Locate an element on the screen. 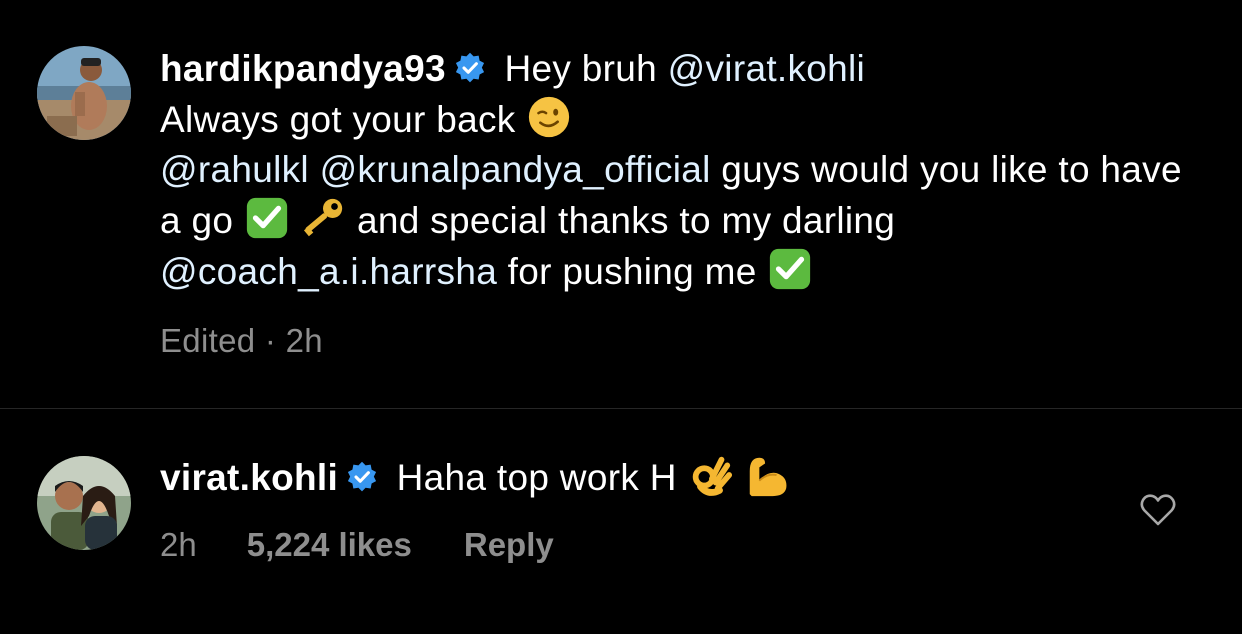 This screenshot has width=1242, height=634. flexed-biceps-icon is located at coordinates (768, 477).